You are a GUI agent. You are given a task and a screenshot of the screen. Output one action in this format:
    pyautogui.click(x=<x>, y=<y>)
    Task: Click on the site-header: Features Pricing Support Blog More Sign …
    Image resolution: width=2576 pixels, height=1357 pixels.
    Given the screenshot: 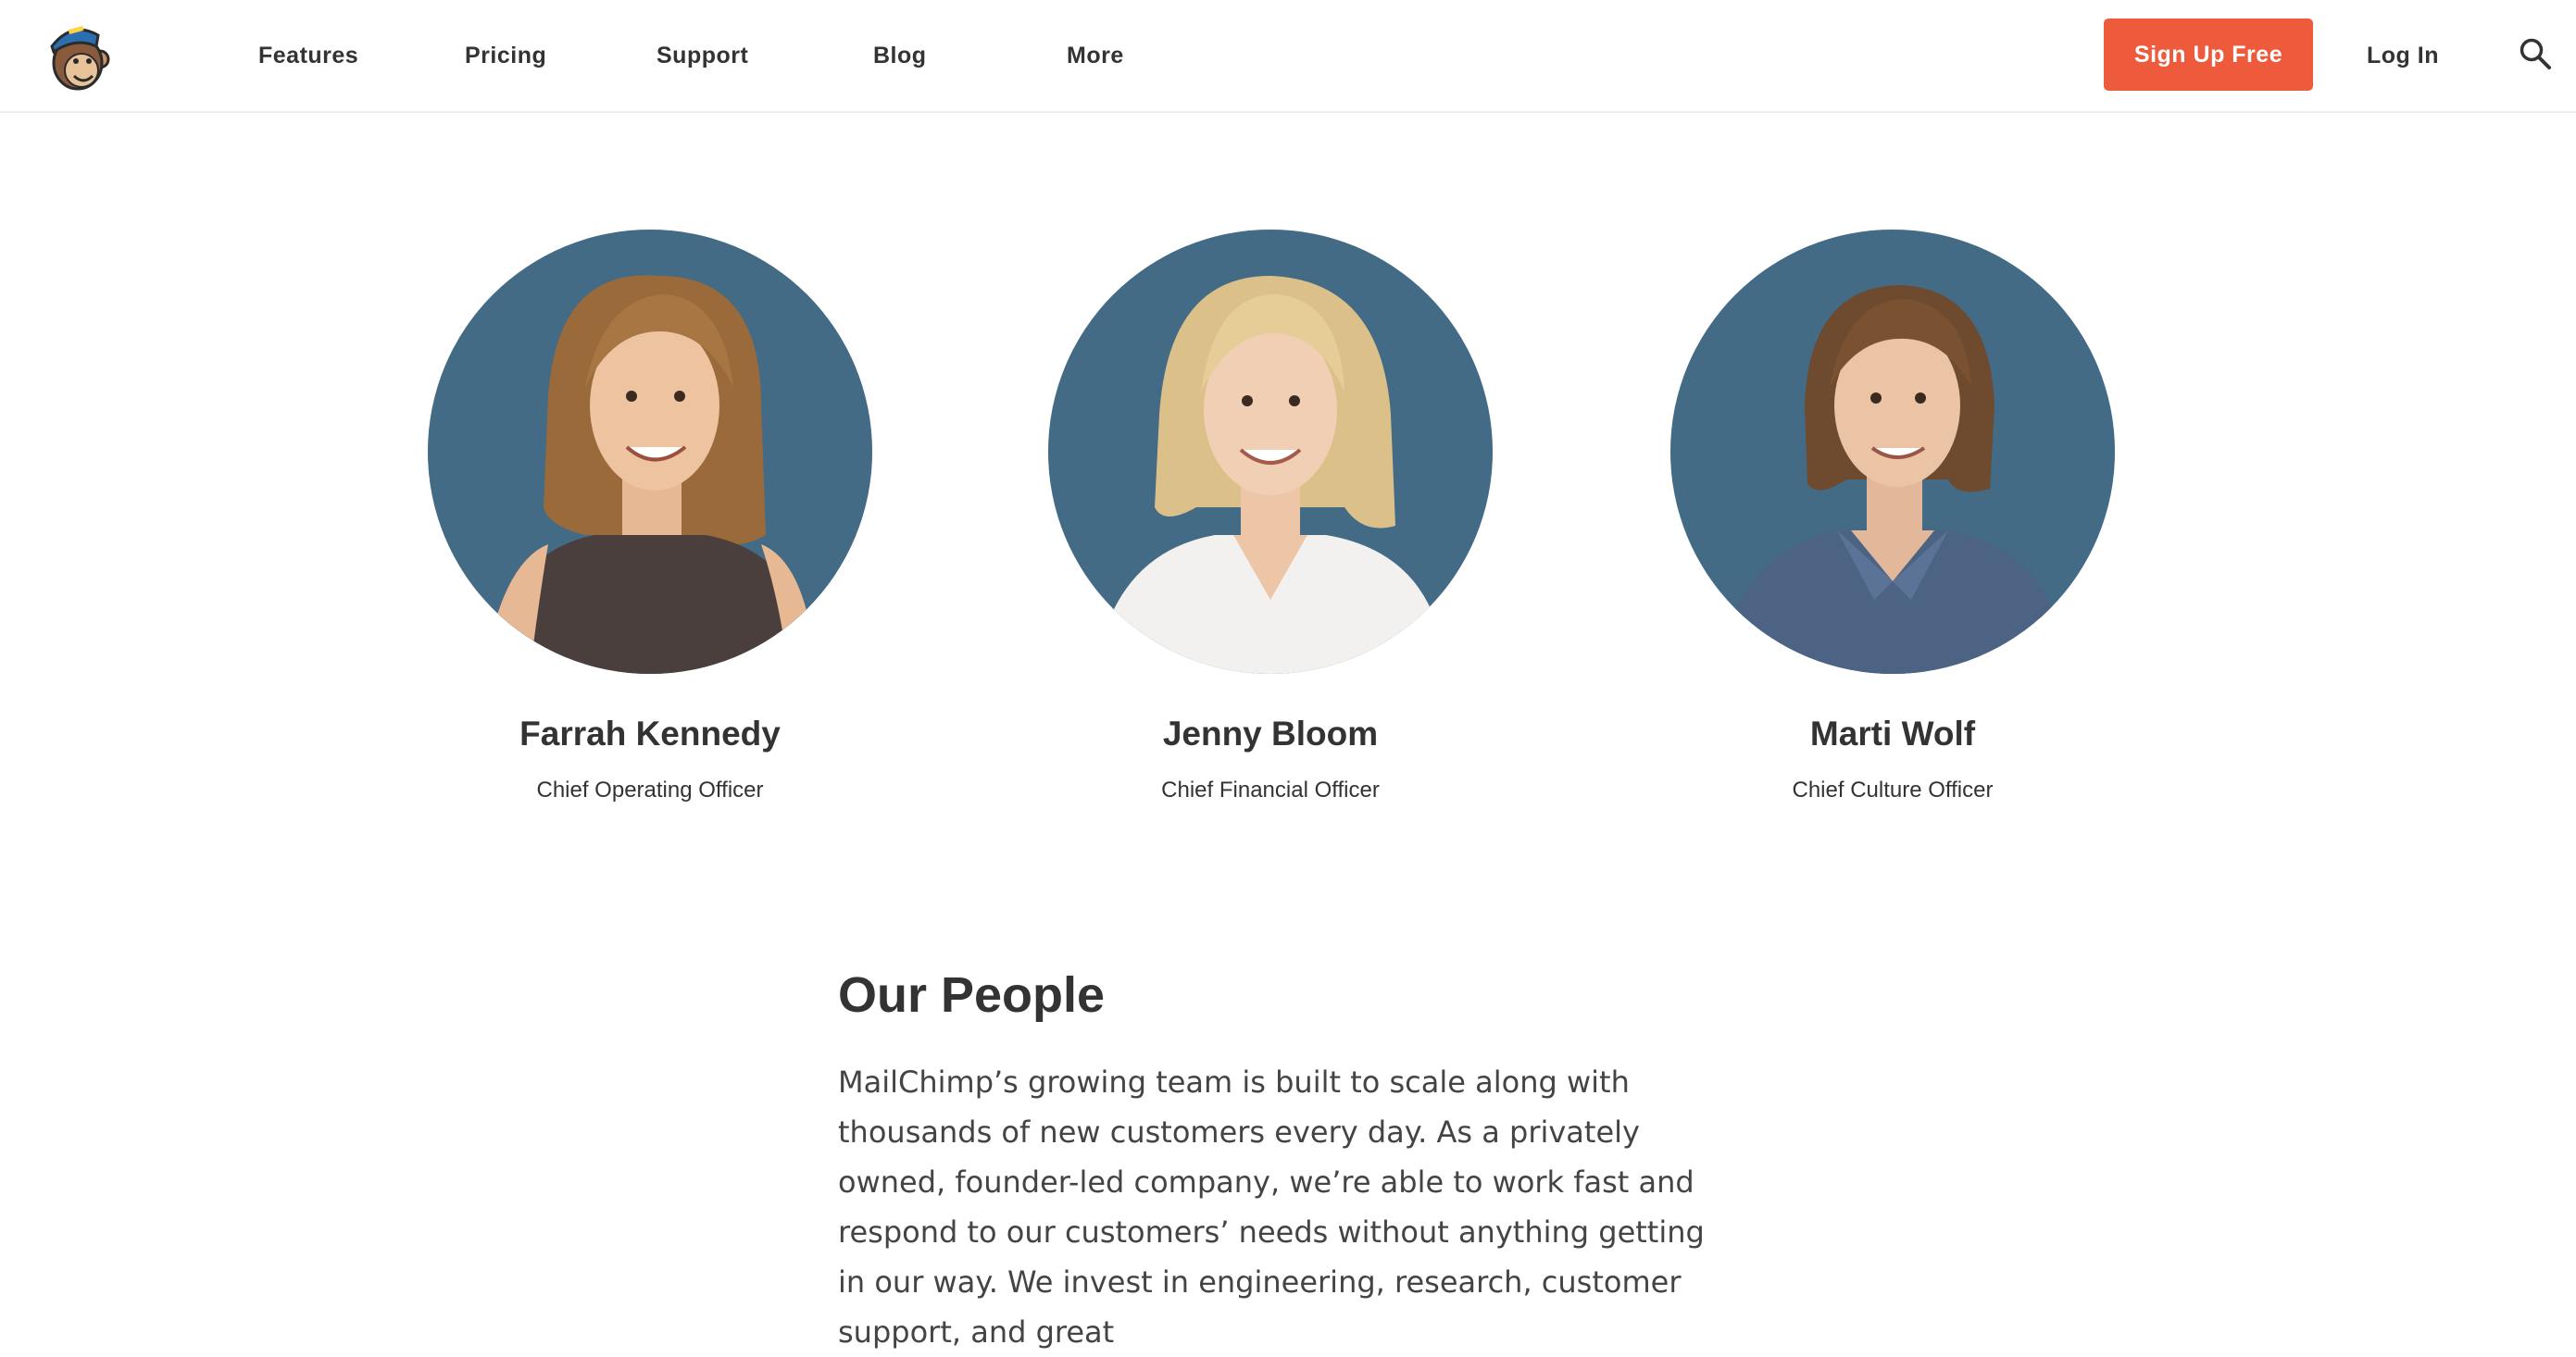 What is the action you would take?
    pyautogui.click(x=1288, y=57)
    